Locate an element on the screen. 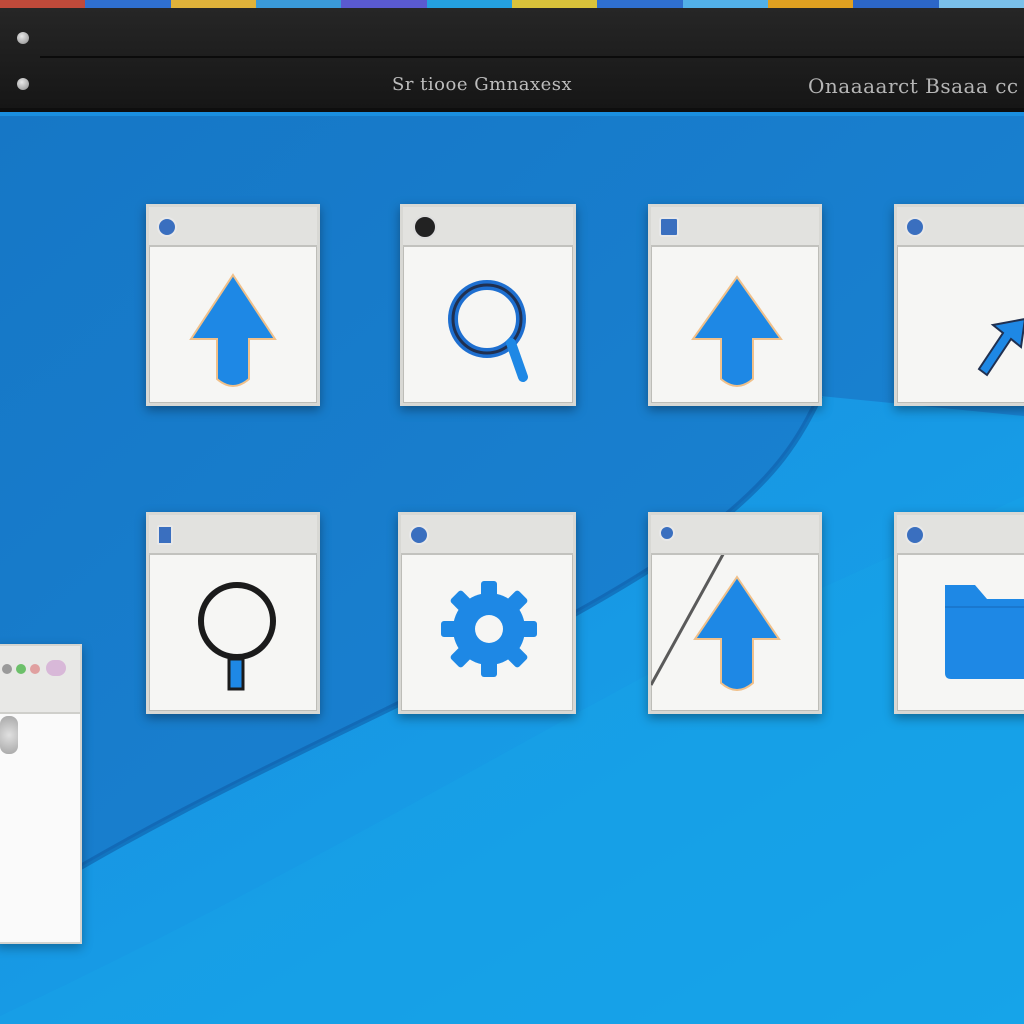 Image resolution: width=1024 pixels, height=1024 pixels. folder-tile is located at coordinates (959, 613).